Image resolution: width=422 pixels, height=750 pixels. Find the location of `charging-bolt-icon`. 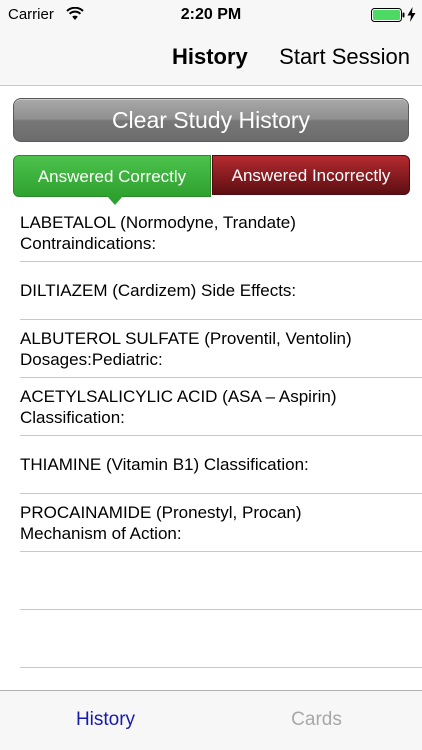

charging-bolt-icon is located at coordinates (411, 14).